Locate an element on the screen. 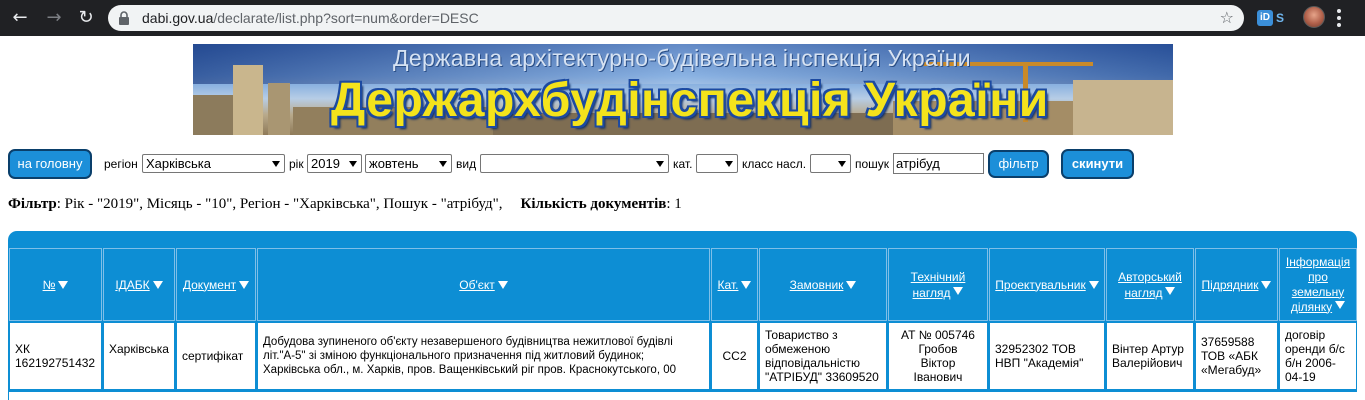  year-select: 2019 is located at coordinates (334, 163).